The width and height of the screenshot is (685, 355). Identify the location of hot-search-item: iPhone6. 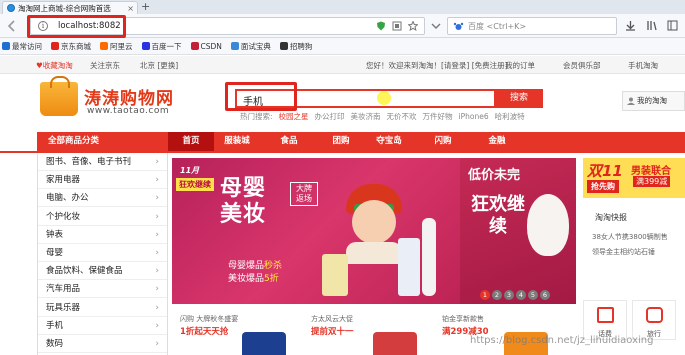
(474, 116).